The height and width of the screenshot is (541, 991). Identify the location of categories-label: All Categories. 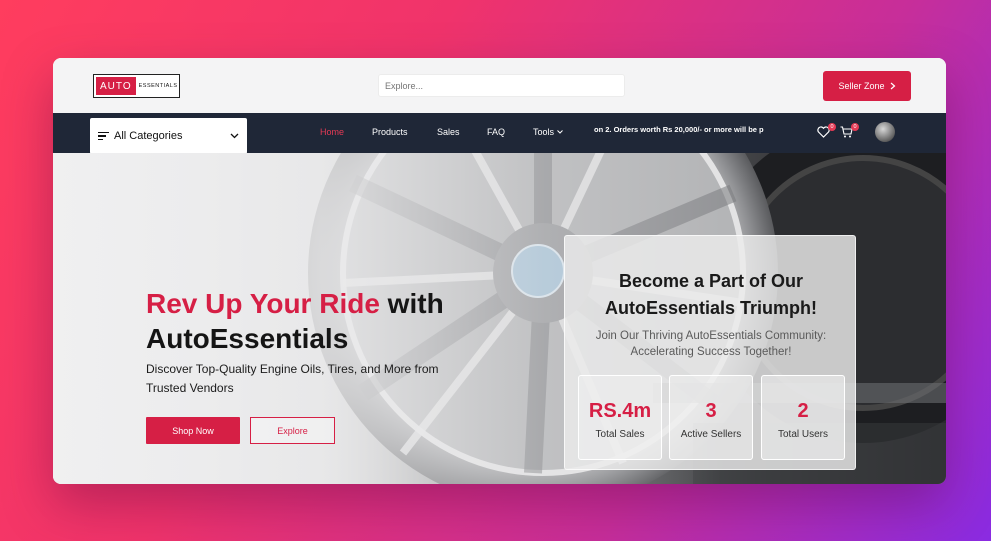
(148, 136).